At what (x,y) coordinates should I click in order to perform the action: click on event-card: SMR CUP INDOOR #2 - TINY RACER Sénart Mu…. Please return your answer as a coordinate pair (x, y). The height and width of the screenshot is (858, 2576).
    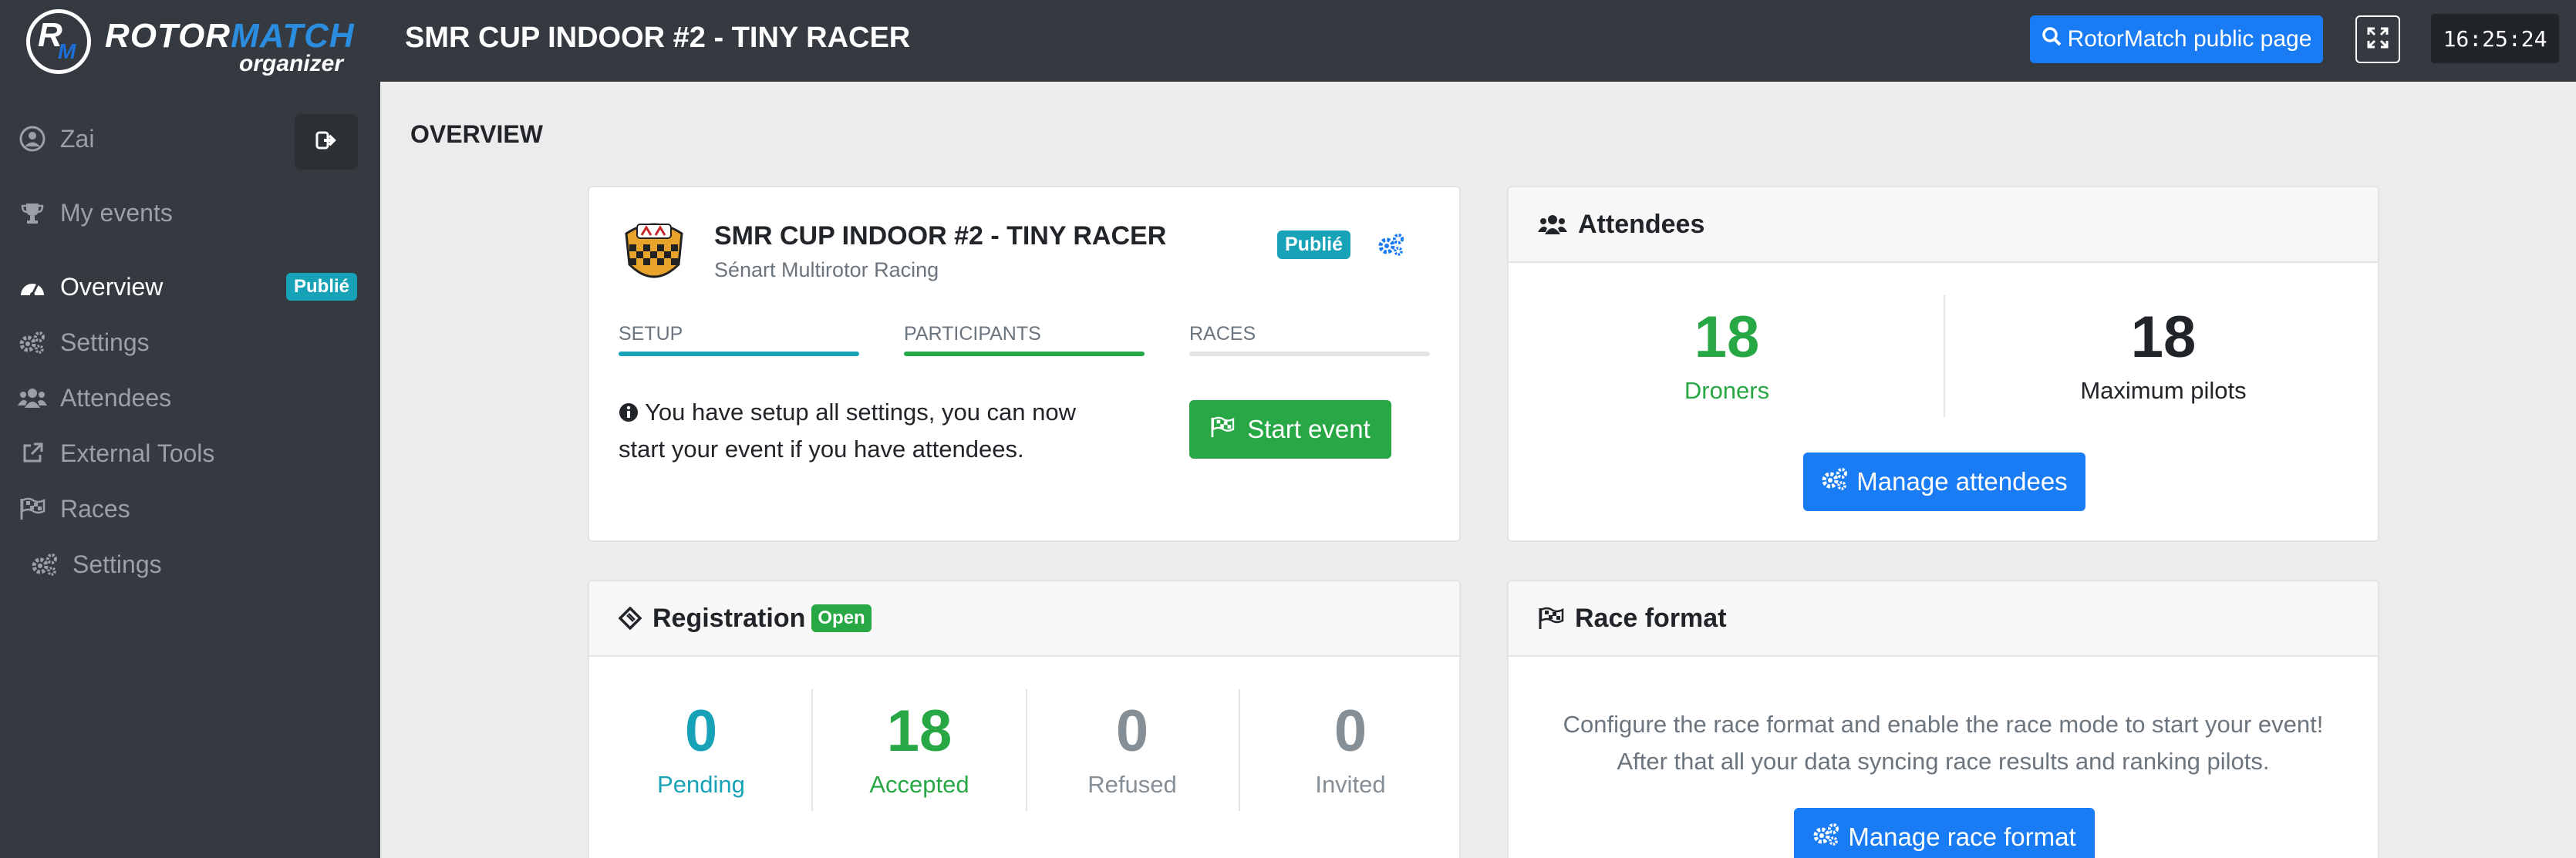
    Looking at the image, I should click on (1024, 364).